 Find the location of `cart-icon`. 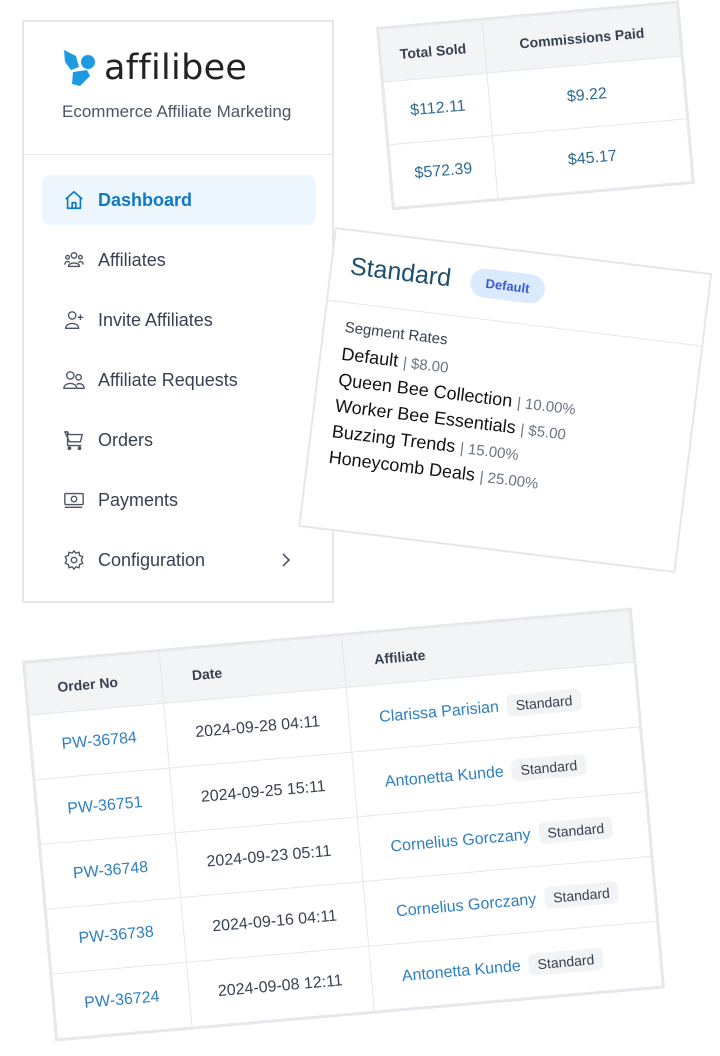

cart-icon is located at coordinates (74, 440).